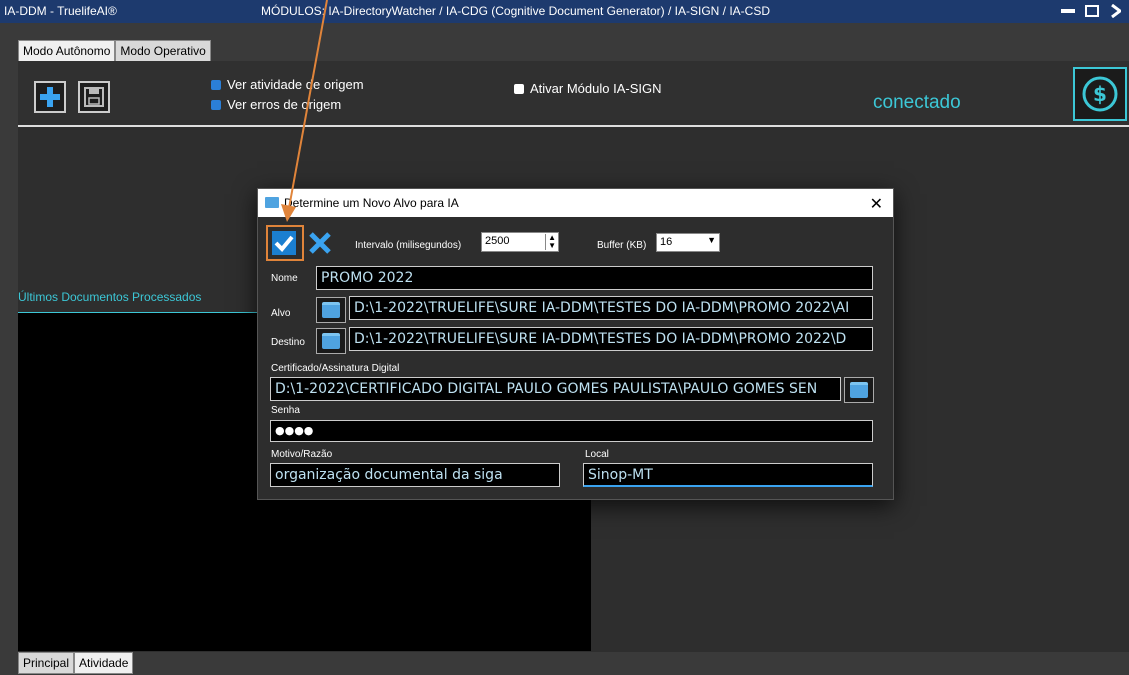  Describe the element at coordinates (917, 102) in the screenshot. I see `connection-status: conectado` at that location.